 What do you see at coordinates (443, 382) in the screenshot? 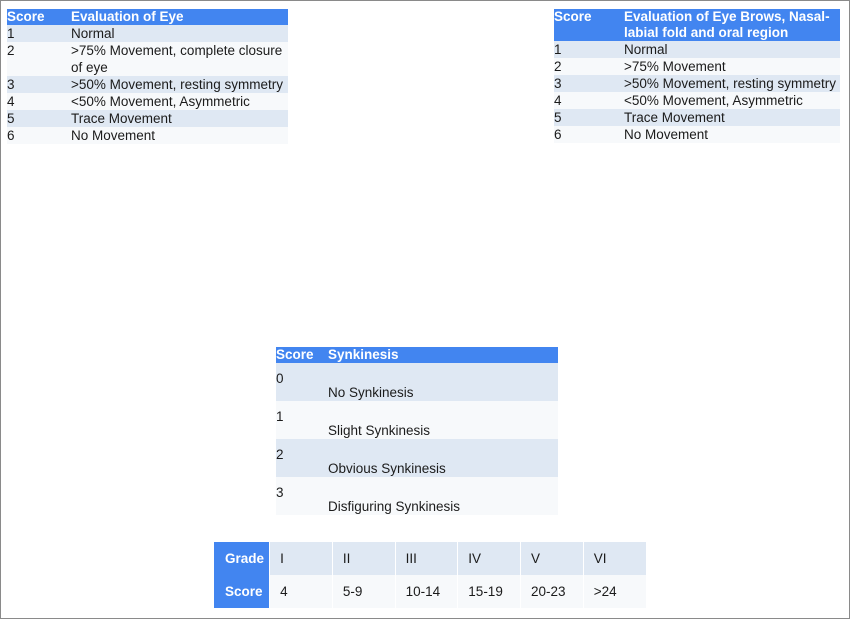
I see `cell-description: No Synkinesis` at bounding box center [443, 382].